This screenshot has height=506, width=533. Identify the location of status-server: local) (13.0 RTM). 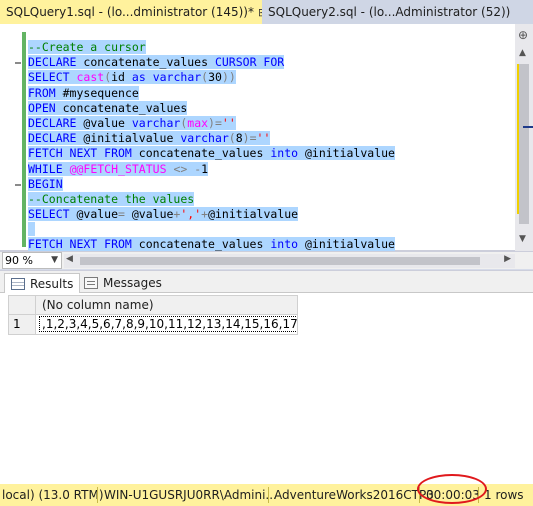
(53, 495).